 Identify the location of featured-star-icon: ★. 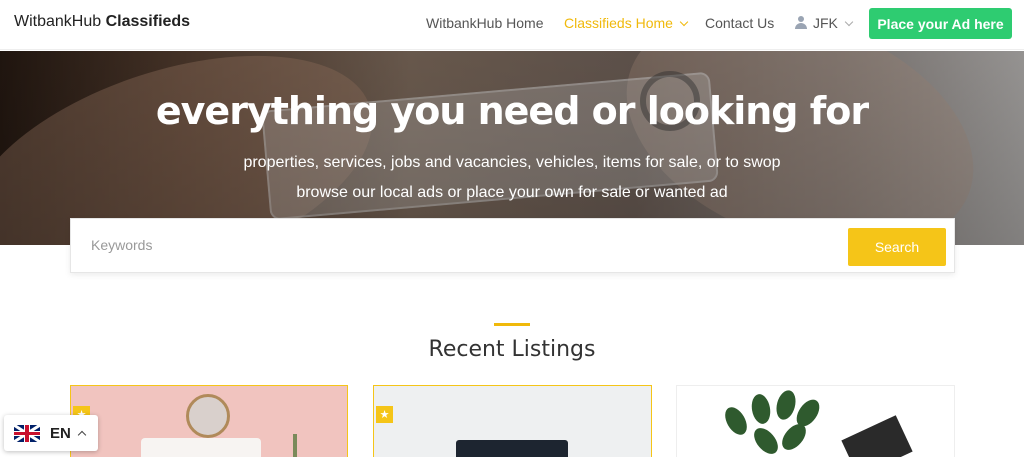
(384, 414).